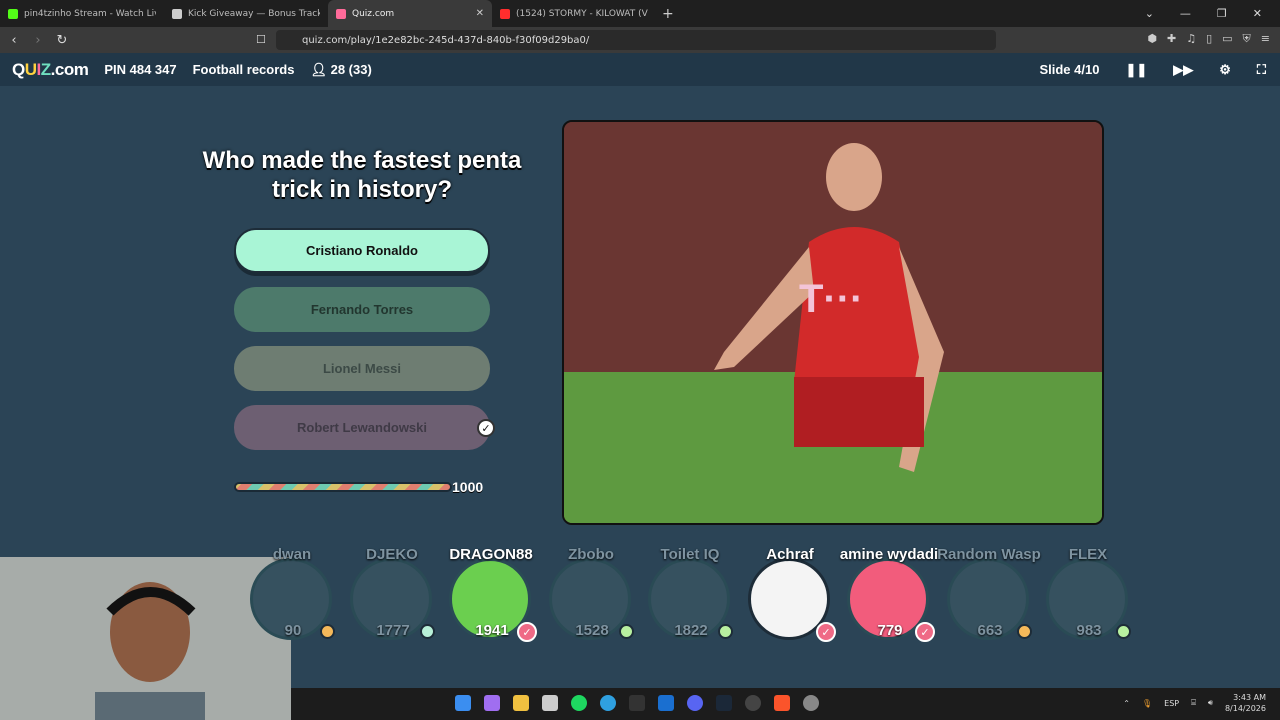  What do you see at coordinates (320, 69) in the screenshot?
I see `person-icon: 👤︎` at bounding box center [320, 69].